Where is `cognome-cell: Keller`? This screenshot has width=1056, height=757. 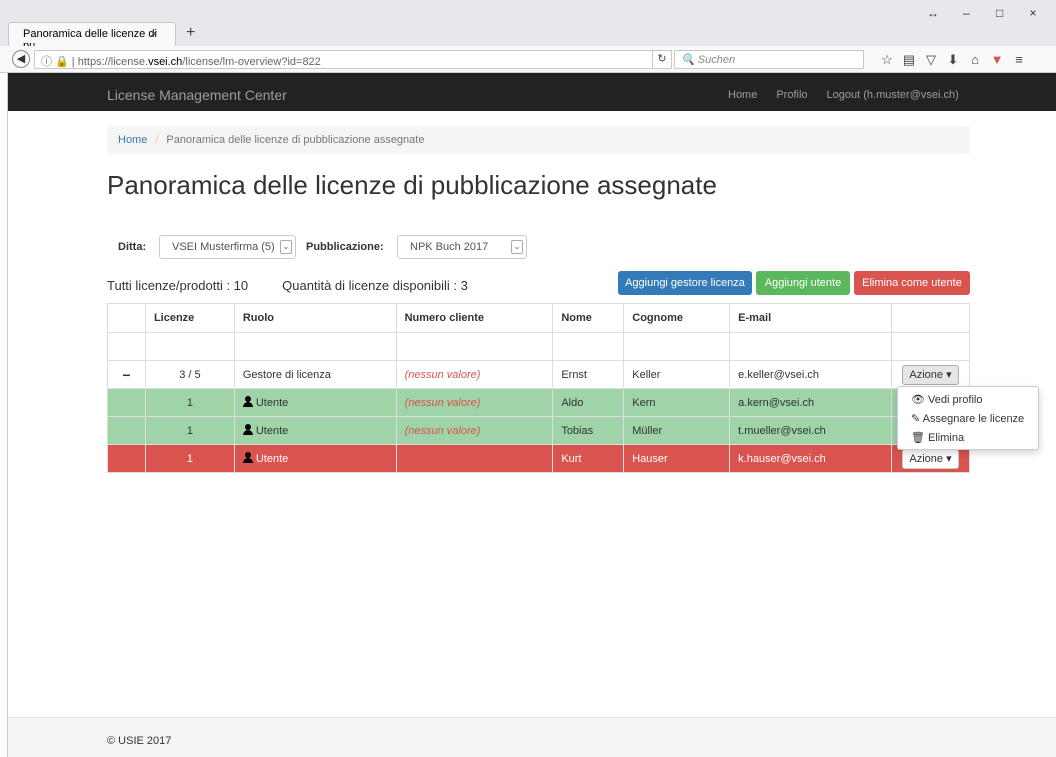 cognome-cell: Keller is located at coordinates (677, 374).